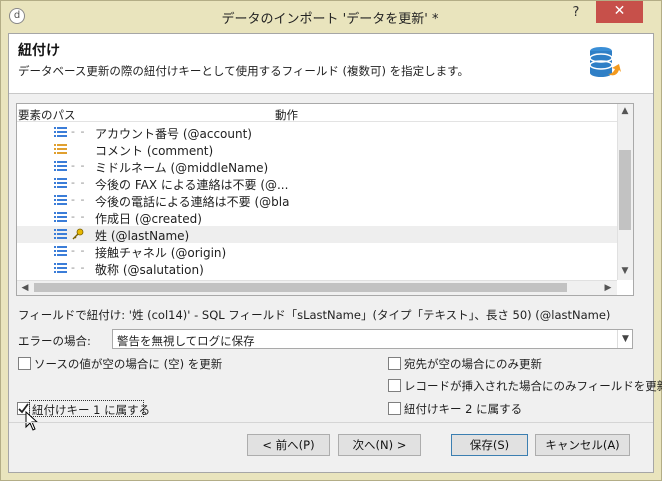 The width and height of the screenshot is (662, 481). Describe the element at coordinates (182, 168) in the screenshot. I see `tree-row-label: ミドルネーム (@middleName)` at that location.